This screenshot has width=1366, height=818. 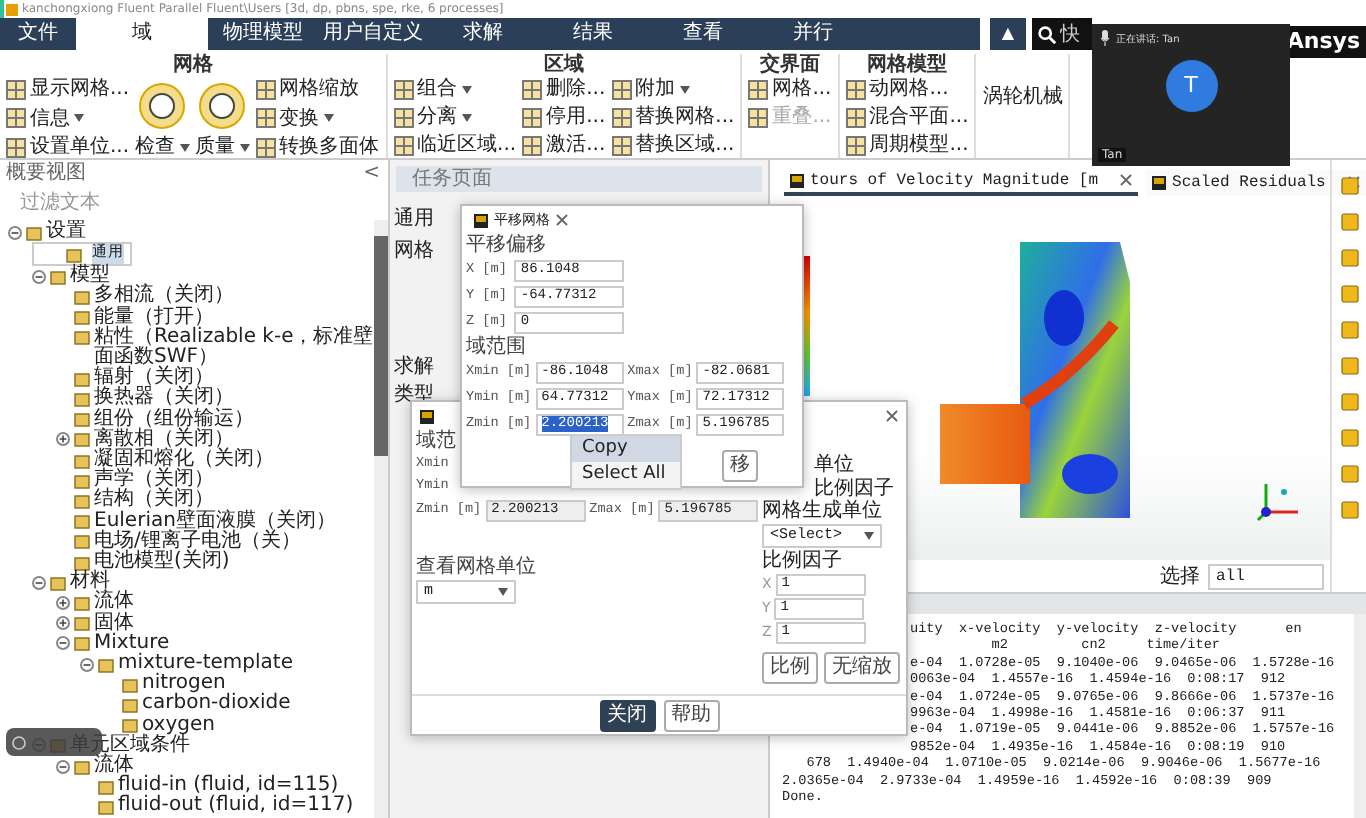 What do you see at coordinates (317, 147) in the screenshot?
I see `ribbon-button: 转换多面体` at bounding box center [317, 147].